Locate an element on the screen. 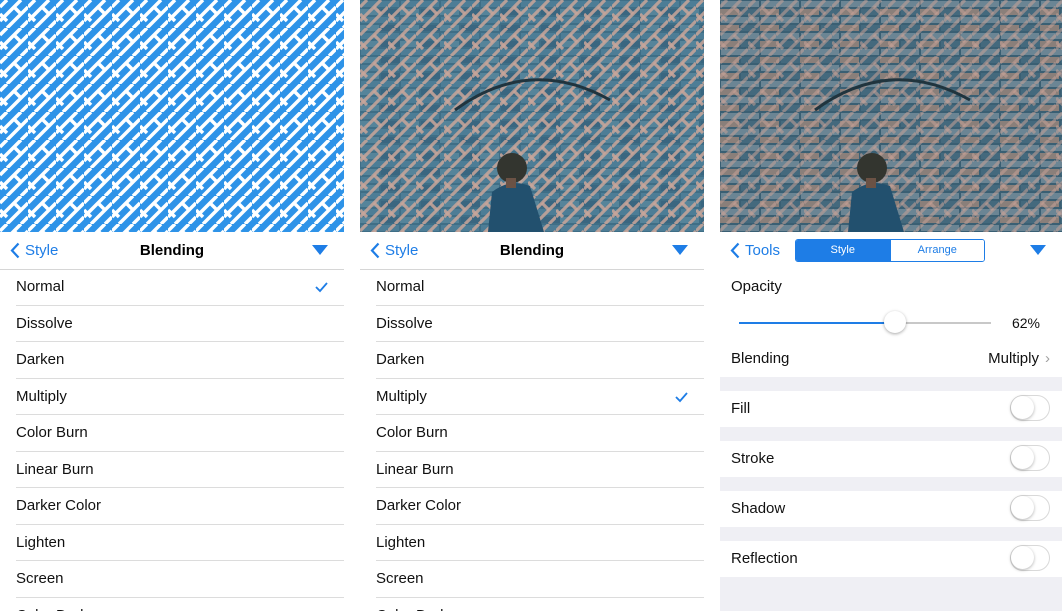 The width and height of the screenshot is (1062, 611). reflection-toggle is located at coordinates (1030, 558).